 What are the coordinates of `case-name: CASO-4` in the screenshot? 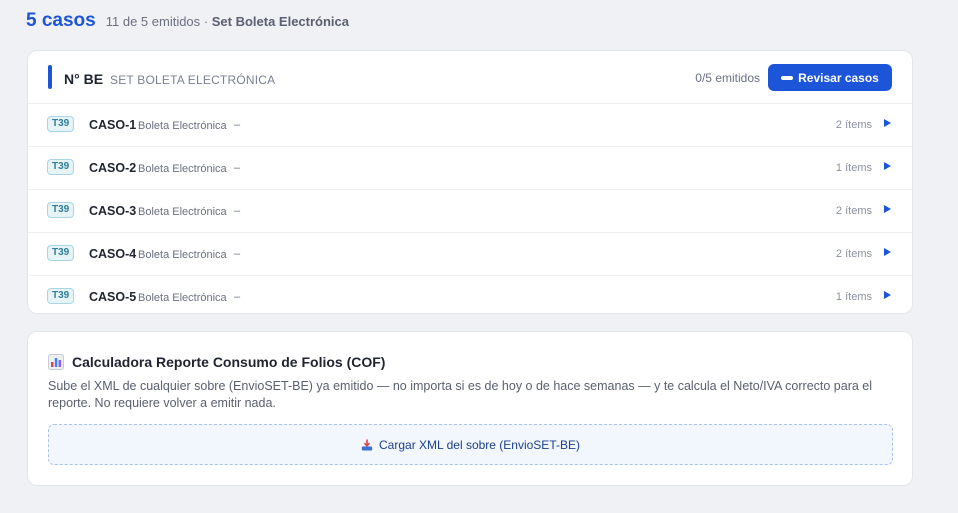 It's located at (113, 254).